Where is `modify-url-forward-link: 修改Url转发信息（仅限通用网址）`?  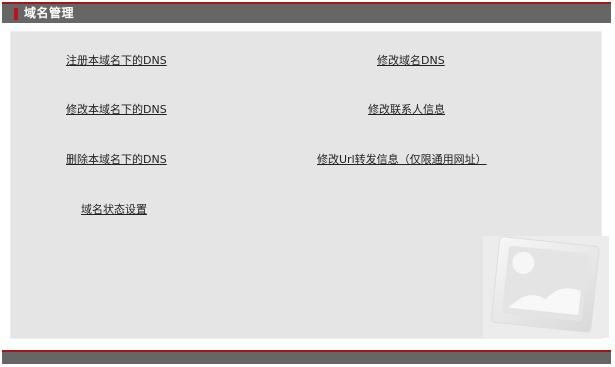
modify-url-forward-link: 修改Url转发信息（仅限通用网址） is located at coordinates (402, 160).